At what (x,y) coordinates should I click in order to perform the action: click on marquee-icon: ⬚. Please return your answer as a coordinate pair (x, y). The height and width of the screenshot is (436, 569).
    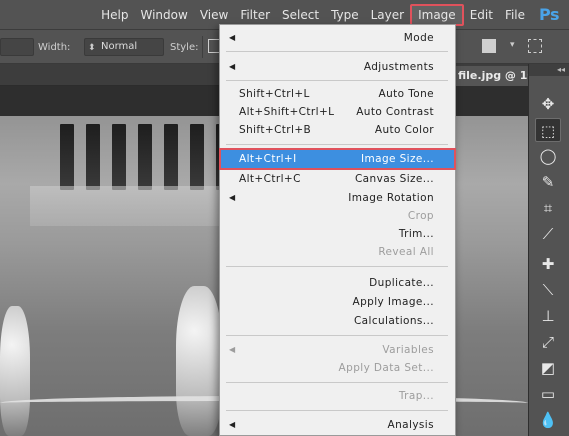
    Looking at the image, I should click on (548, 130).